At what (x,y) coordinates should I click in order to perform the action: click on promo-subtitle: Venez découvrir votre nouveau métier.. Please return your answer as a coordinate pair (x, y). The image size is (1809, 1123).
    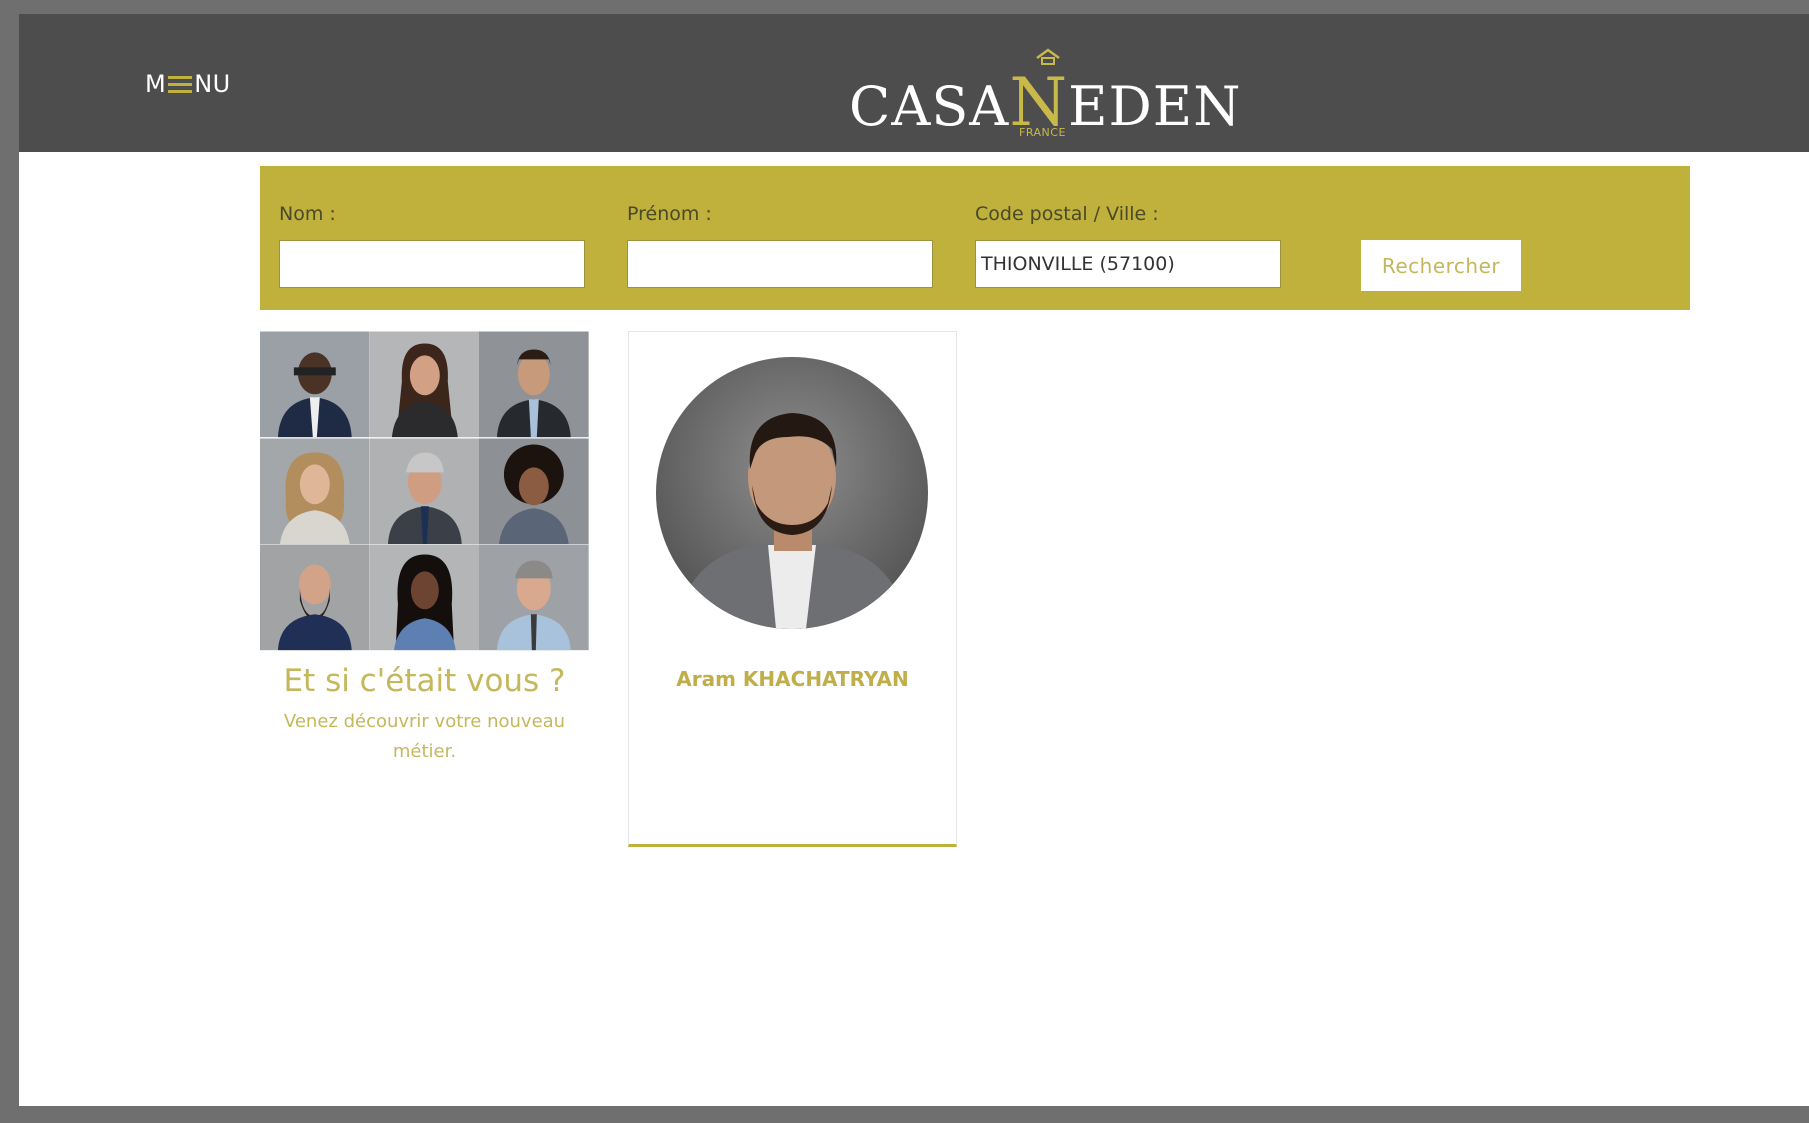
    Looking at the image, I should click on (424, 737).